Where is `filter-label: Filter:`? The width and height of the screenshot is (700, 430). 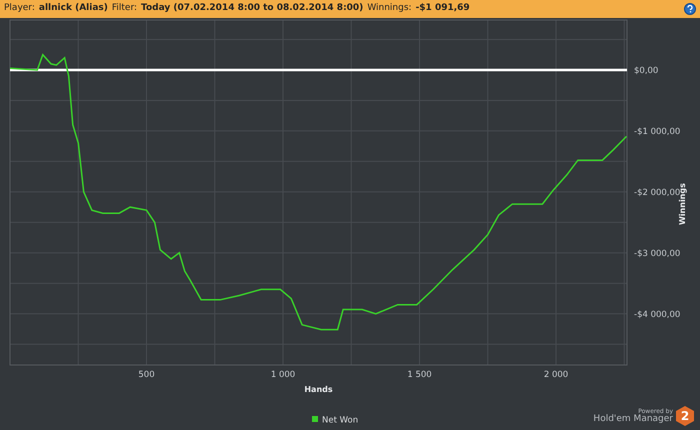 filter-label: Filter: is located at coordinates (125, 9).